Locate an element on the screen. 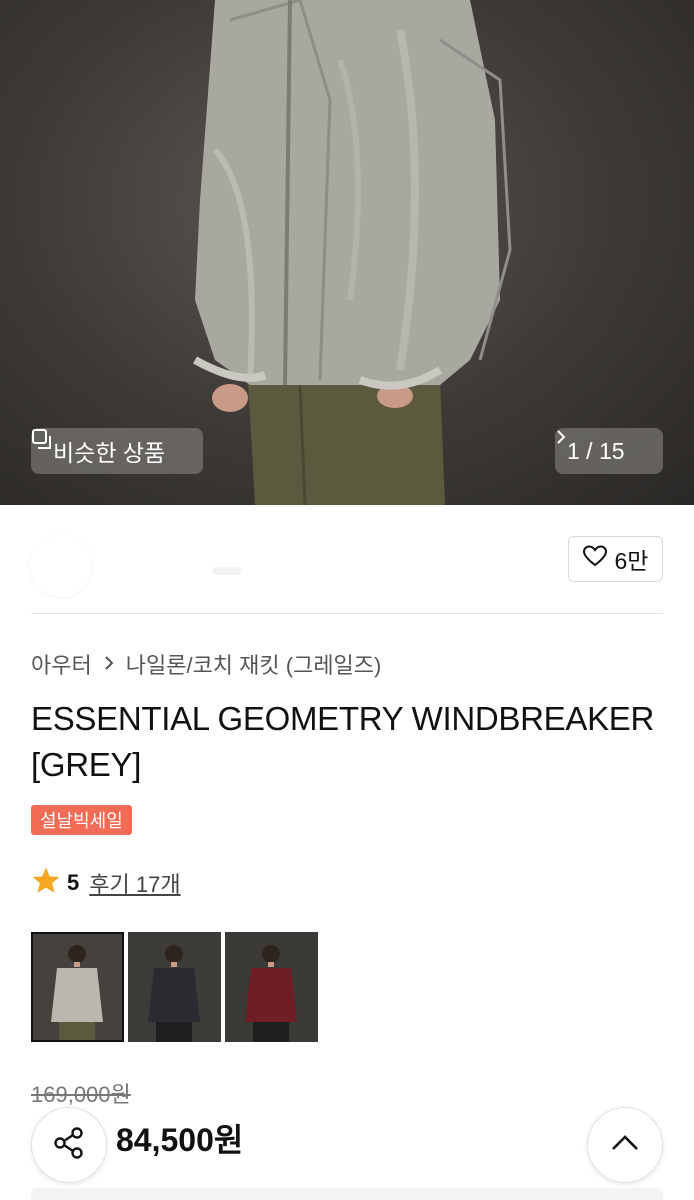 This screenshot has height=1200, width=694. rating: 5 후기 17개 is located at coordinates (106, 883).